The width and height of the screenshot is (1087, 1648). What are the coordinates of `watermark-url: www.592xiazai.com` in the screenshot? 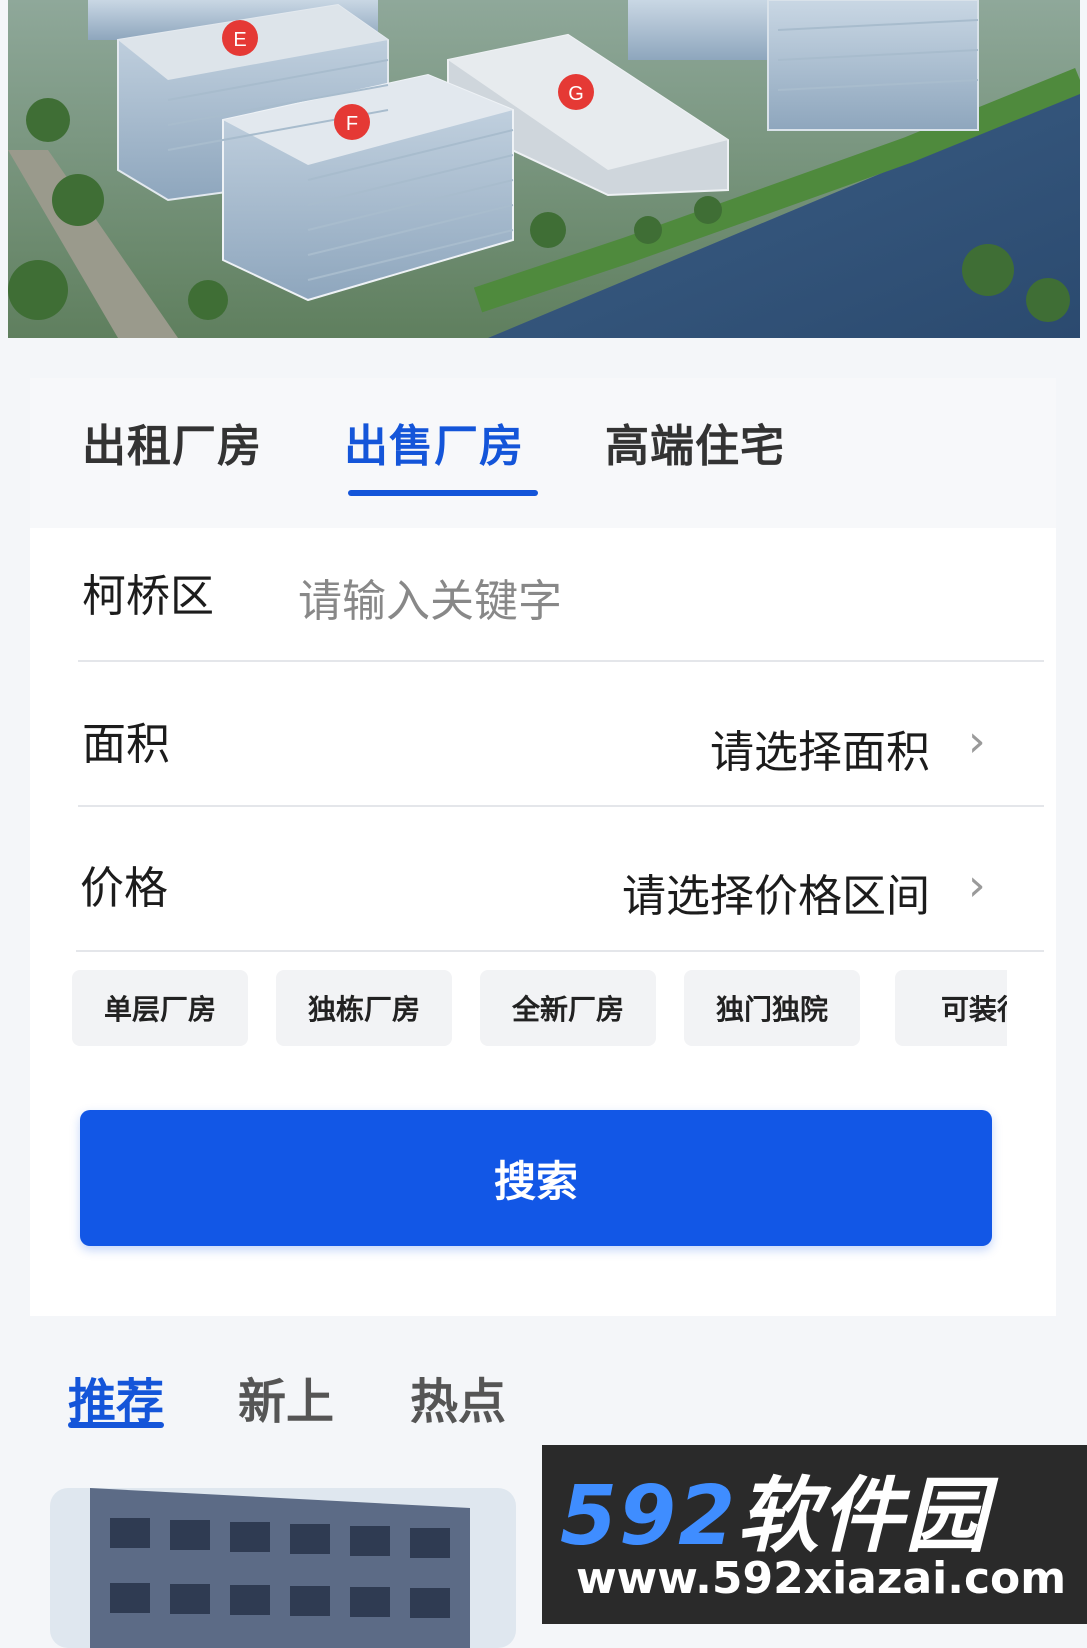 It's located at (821, 1578).